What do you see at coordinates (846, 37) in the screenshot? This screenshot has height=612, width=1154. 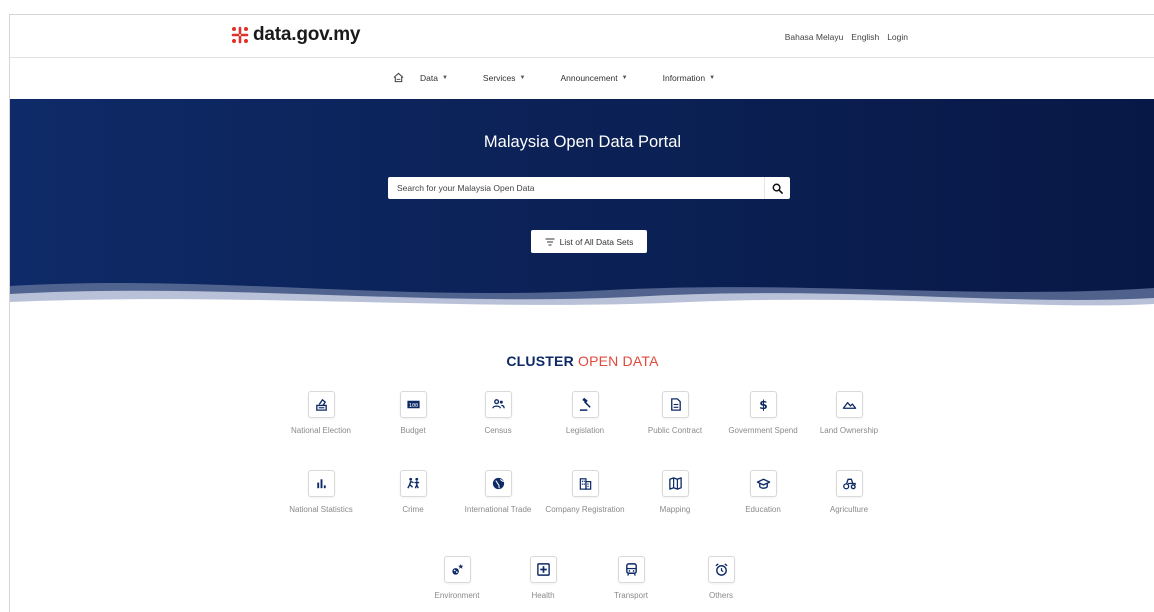 I see `top-links: Bahasa Melayu English Login` at bounding box center [846, 37].